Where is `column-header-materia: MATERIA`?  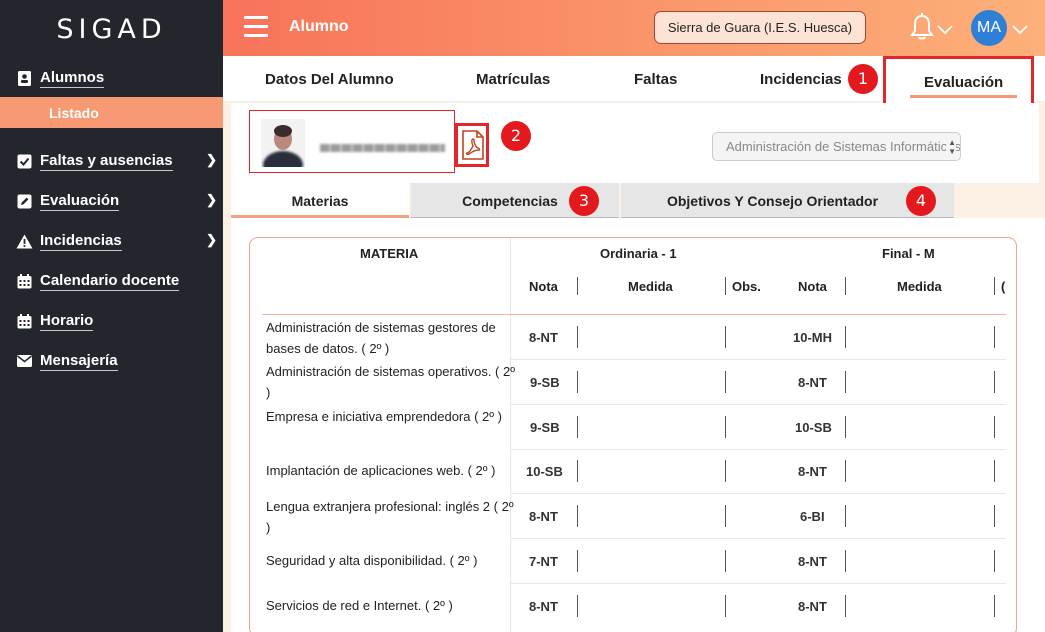
column-header-materia: MATERIA is located at coordinates (389, 253).